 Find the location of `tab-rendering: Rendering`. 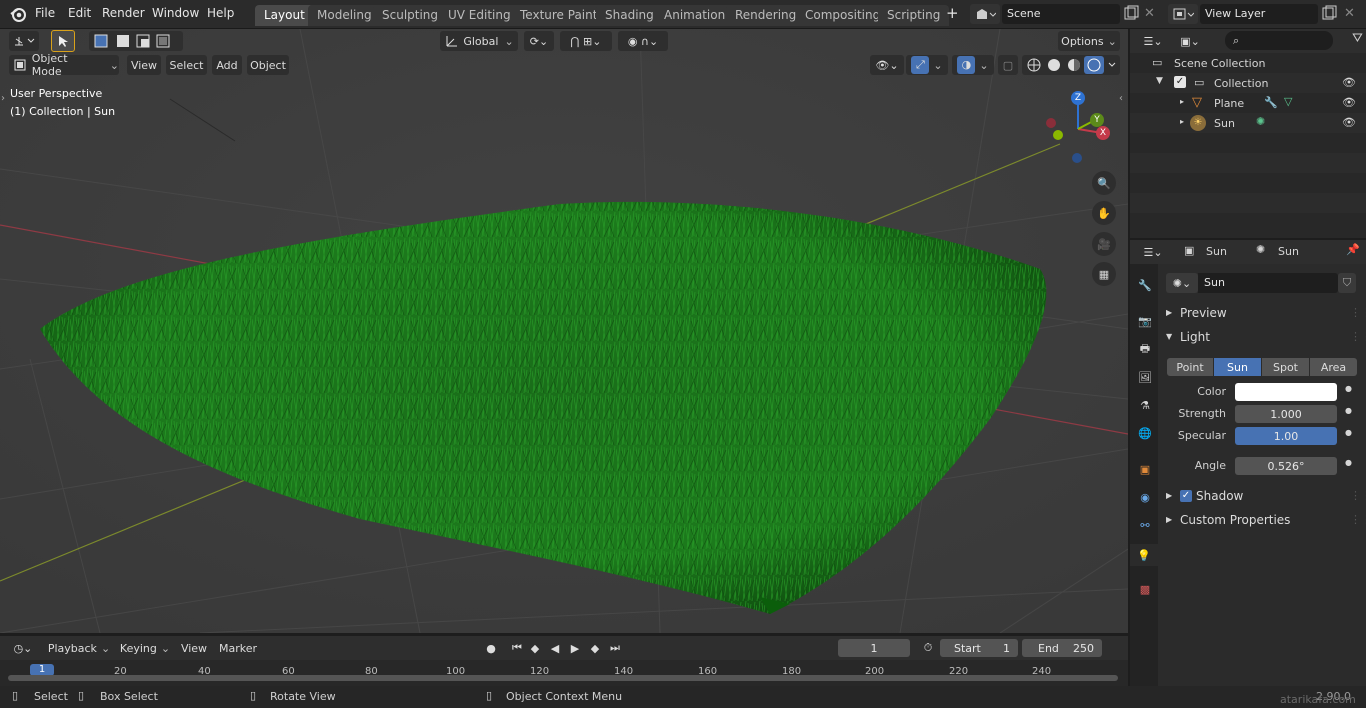

tab-rendering: Rendering is located at coordinates (766, 15).